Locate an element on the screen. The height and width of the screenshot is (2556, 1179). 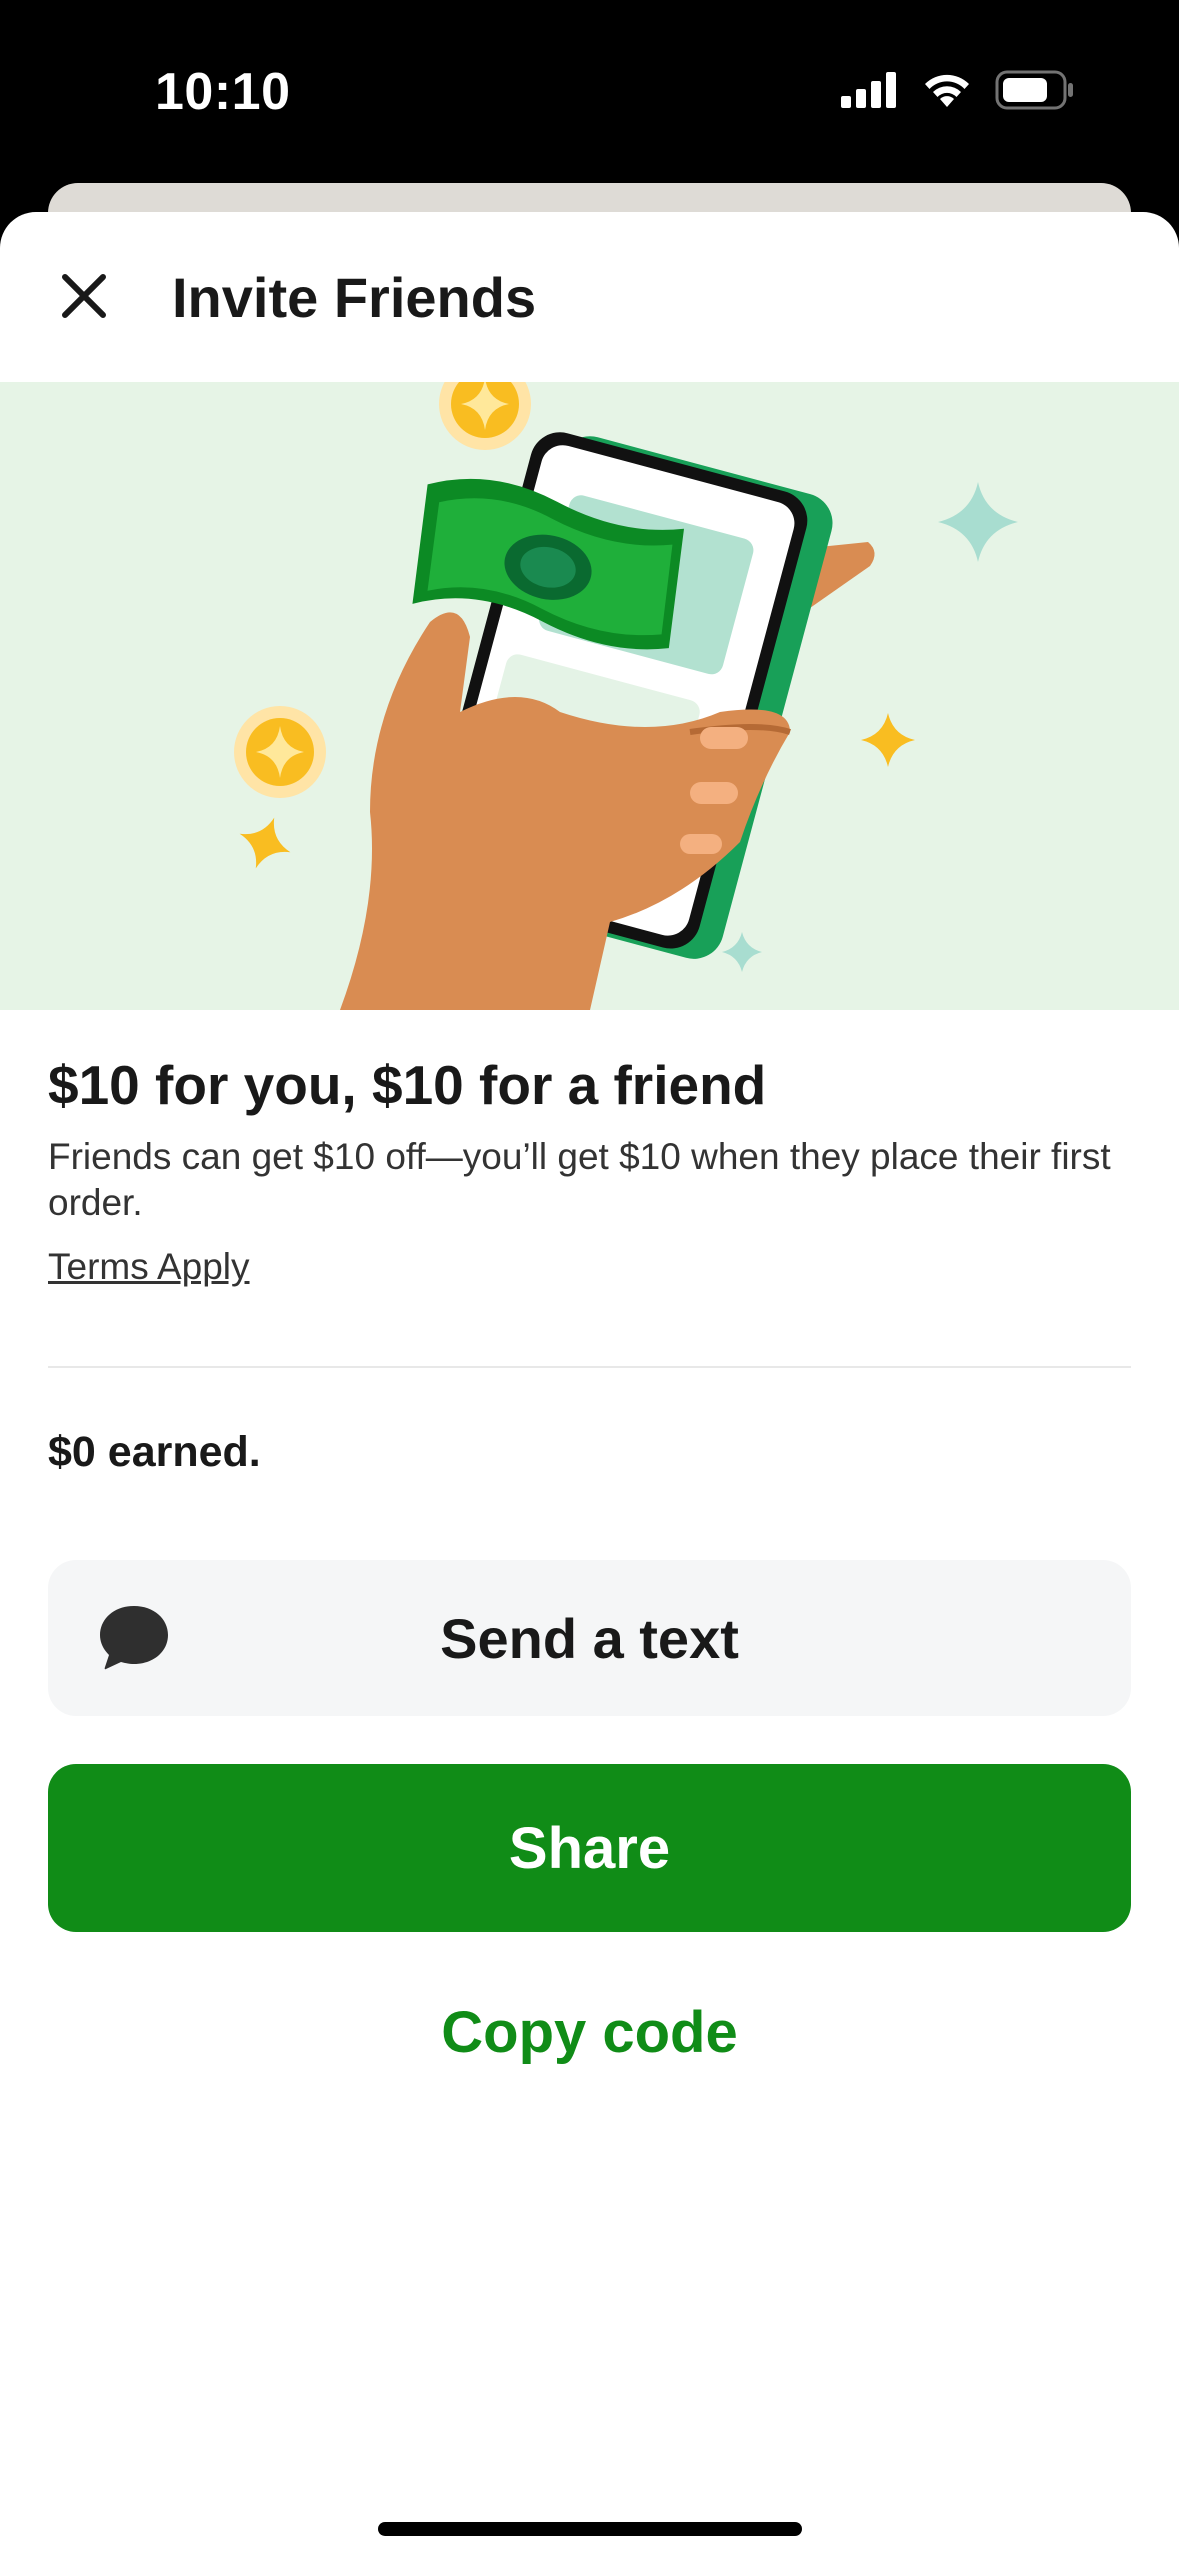
send-text-button: Send a text is located at coordinates (589, 1638).